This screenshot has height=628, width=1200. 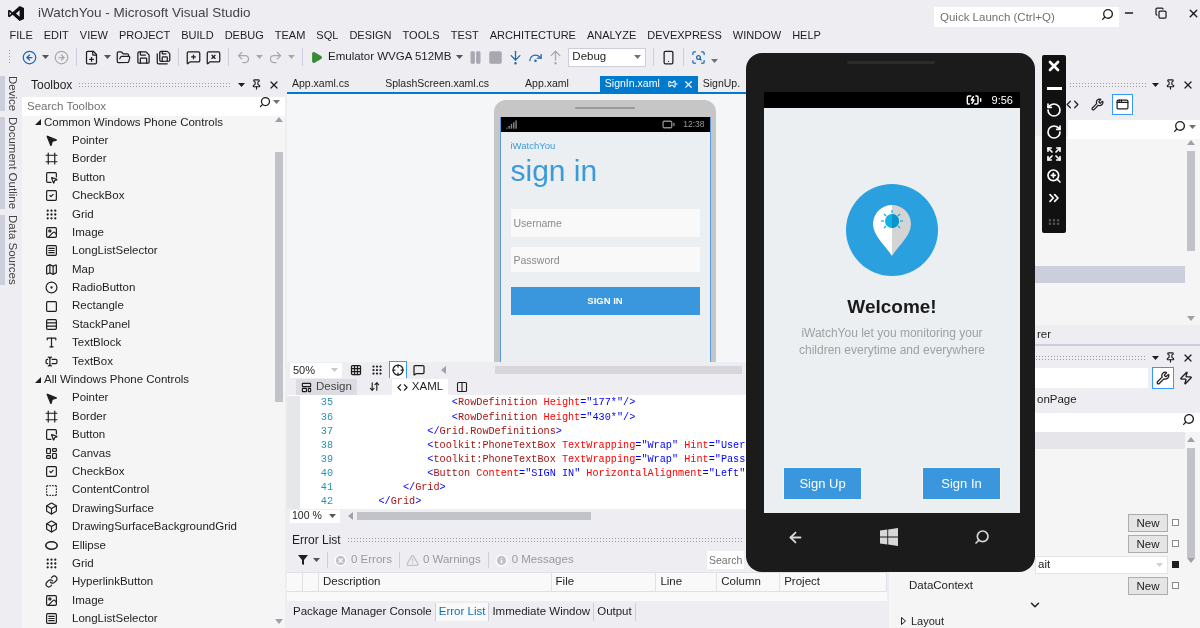 What do you see at coordinates (725, 560) in the screenshot?
I see `search-field: Search` at bounding box center [725, 560].